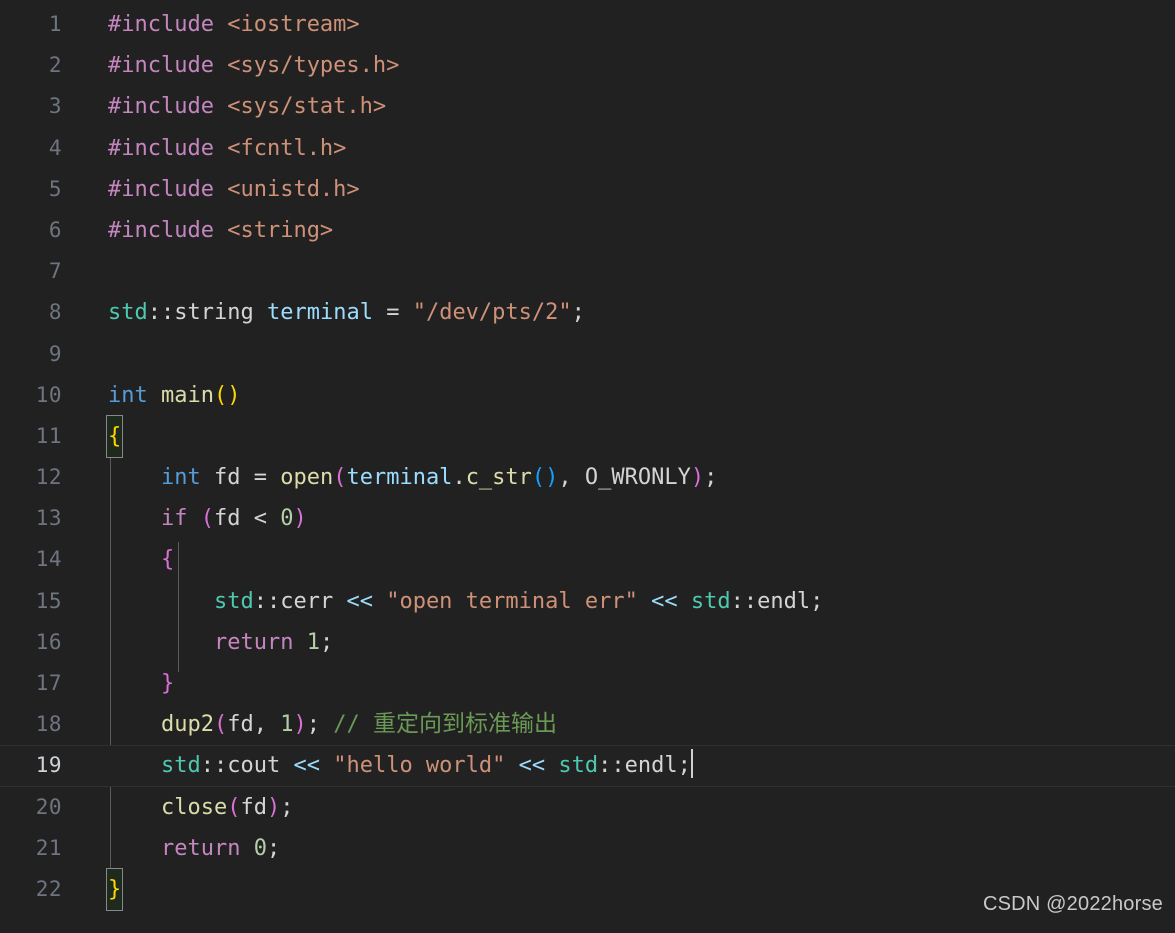 The image size is (1175, 933). What do you see at coordinates (55, 24) in the screenshot?
I see `line-number: 1` at bounding box center [55, 24].